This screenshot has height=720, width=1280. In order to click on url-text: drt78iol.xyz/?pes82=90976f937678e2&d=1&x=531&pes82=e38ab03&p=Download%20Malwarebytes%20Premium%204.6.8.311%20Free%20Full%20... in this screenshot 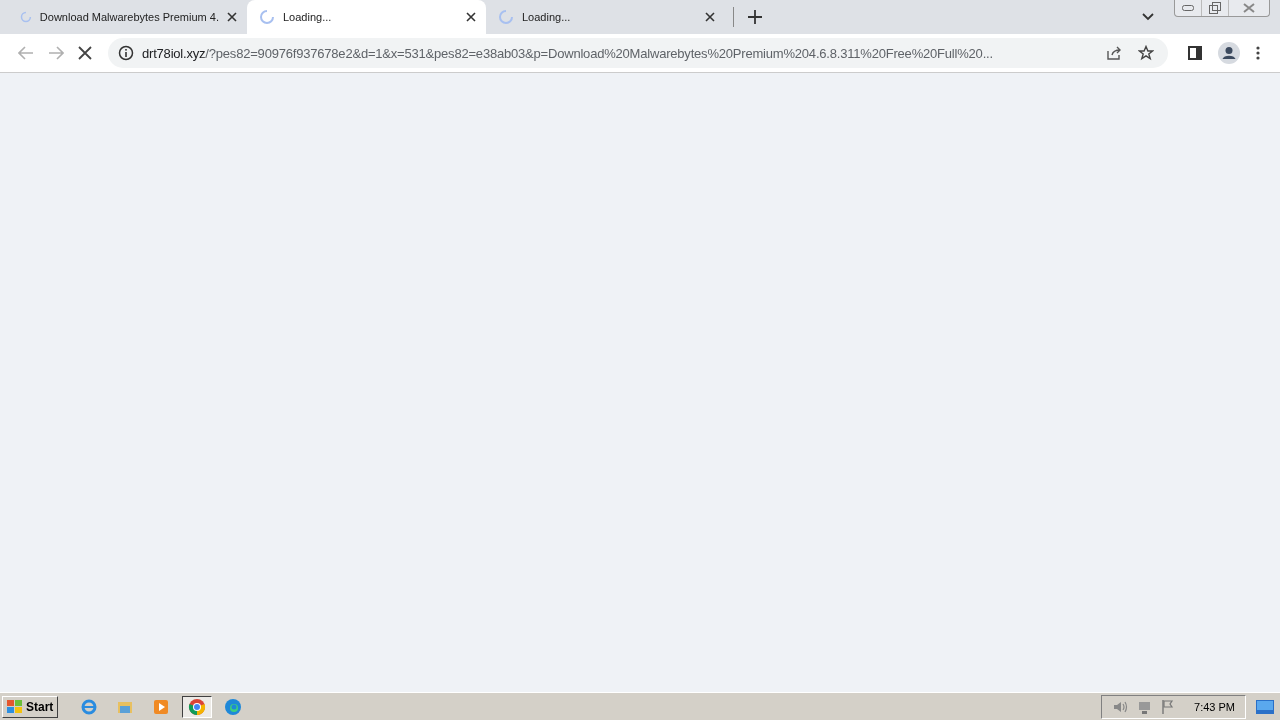, I will do `click(568, 53)`.